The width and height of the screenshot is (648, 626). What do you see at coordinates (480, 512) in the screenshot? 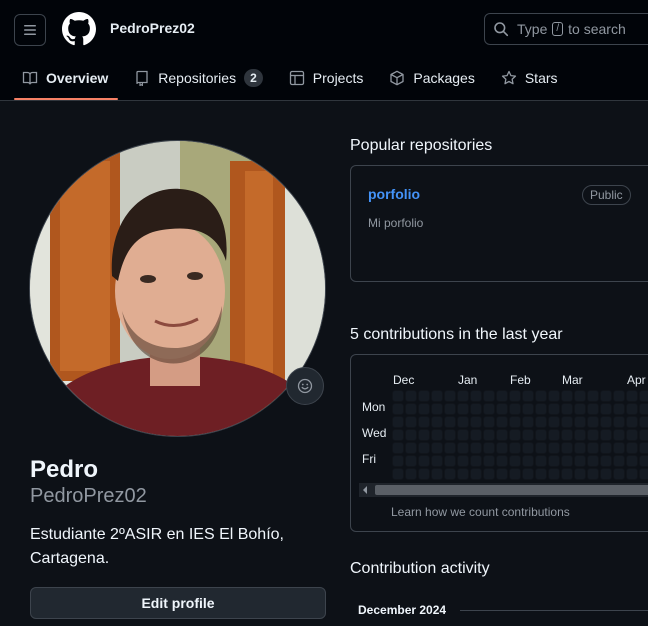
I see `learn-contributions-link: Learn how we count contributions` at bounding box center [480, 512].